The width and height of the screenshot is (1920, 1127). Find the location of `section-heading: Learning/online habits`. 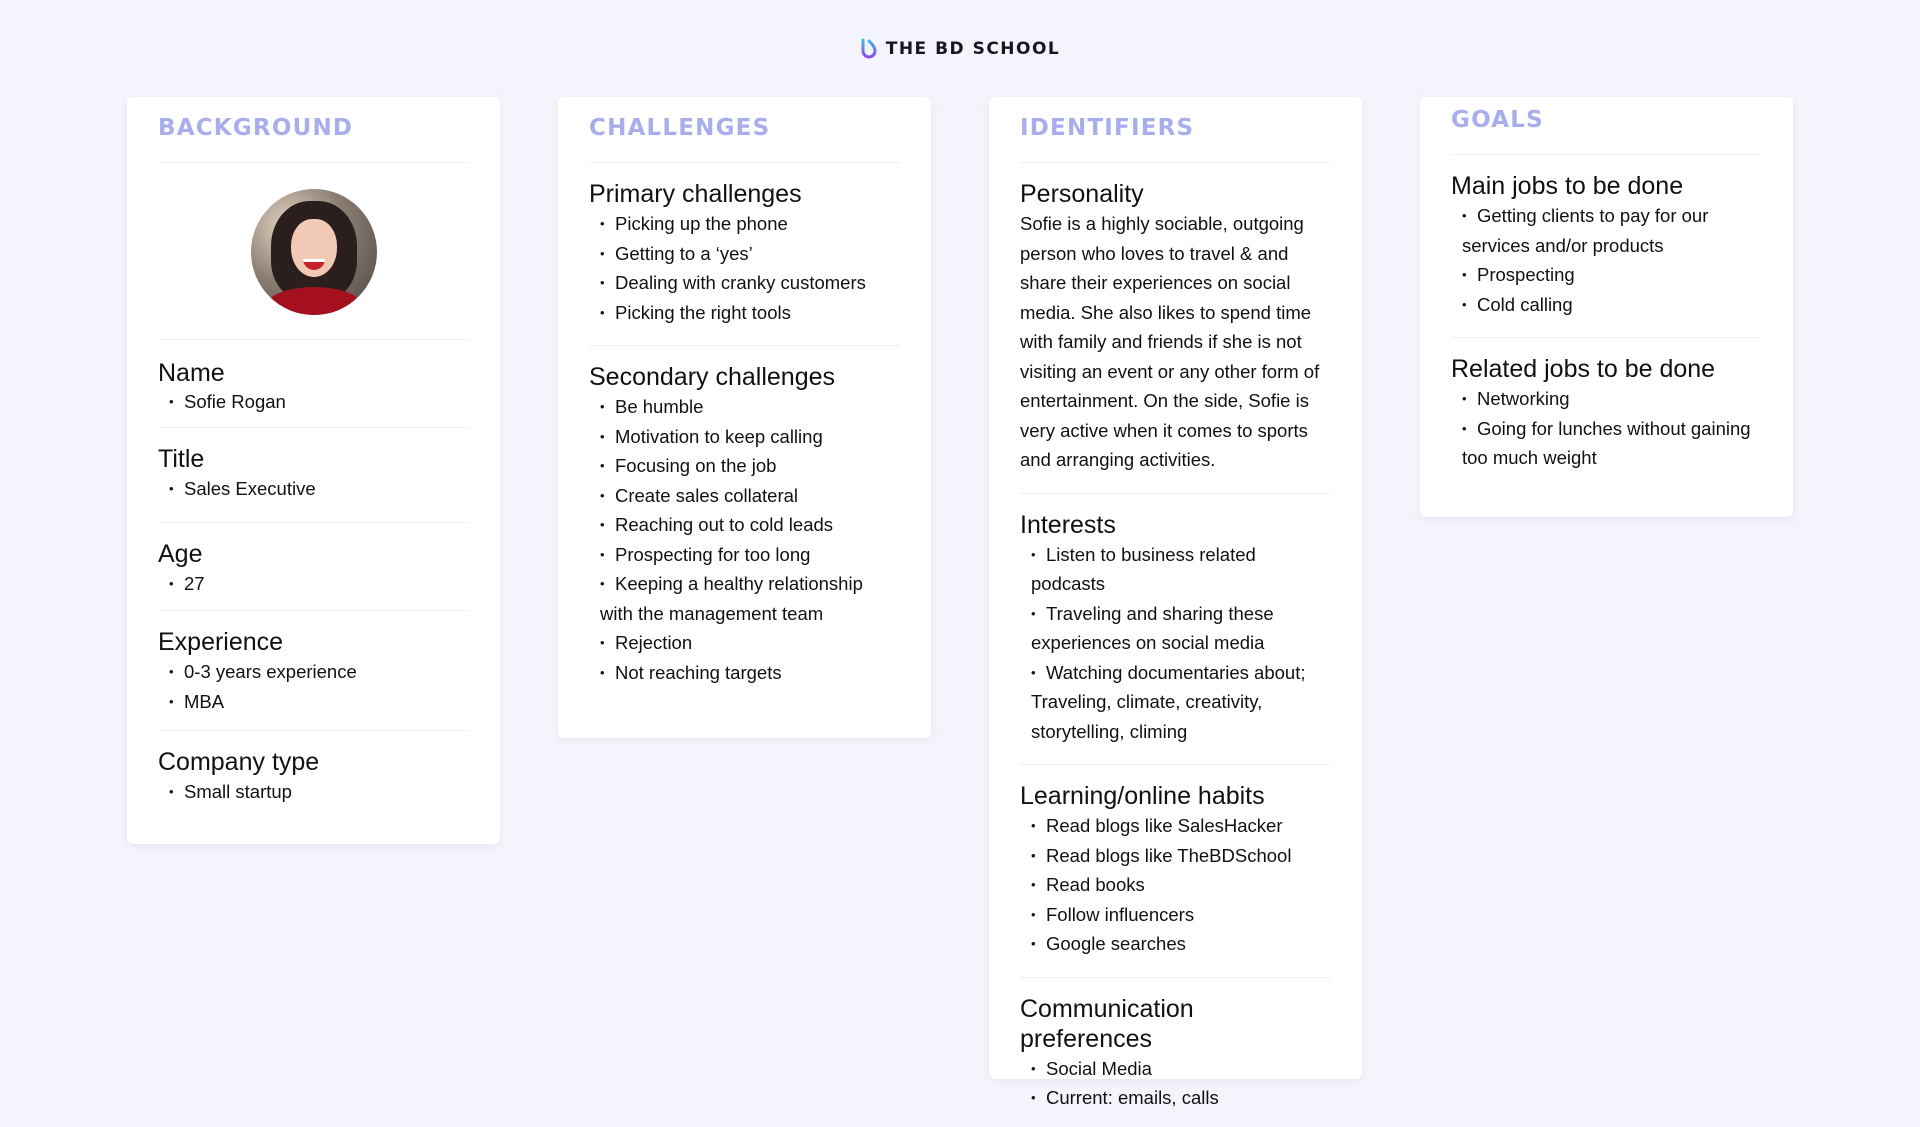

section-heading: Learning/online habits is located at coordinates (1142, 796).